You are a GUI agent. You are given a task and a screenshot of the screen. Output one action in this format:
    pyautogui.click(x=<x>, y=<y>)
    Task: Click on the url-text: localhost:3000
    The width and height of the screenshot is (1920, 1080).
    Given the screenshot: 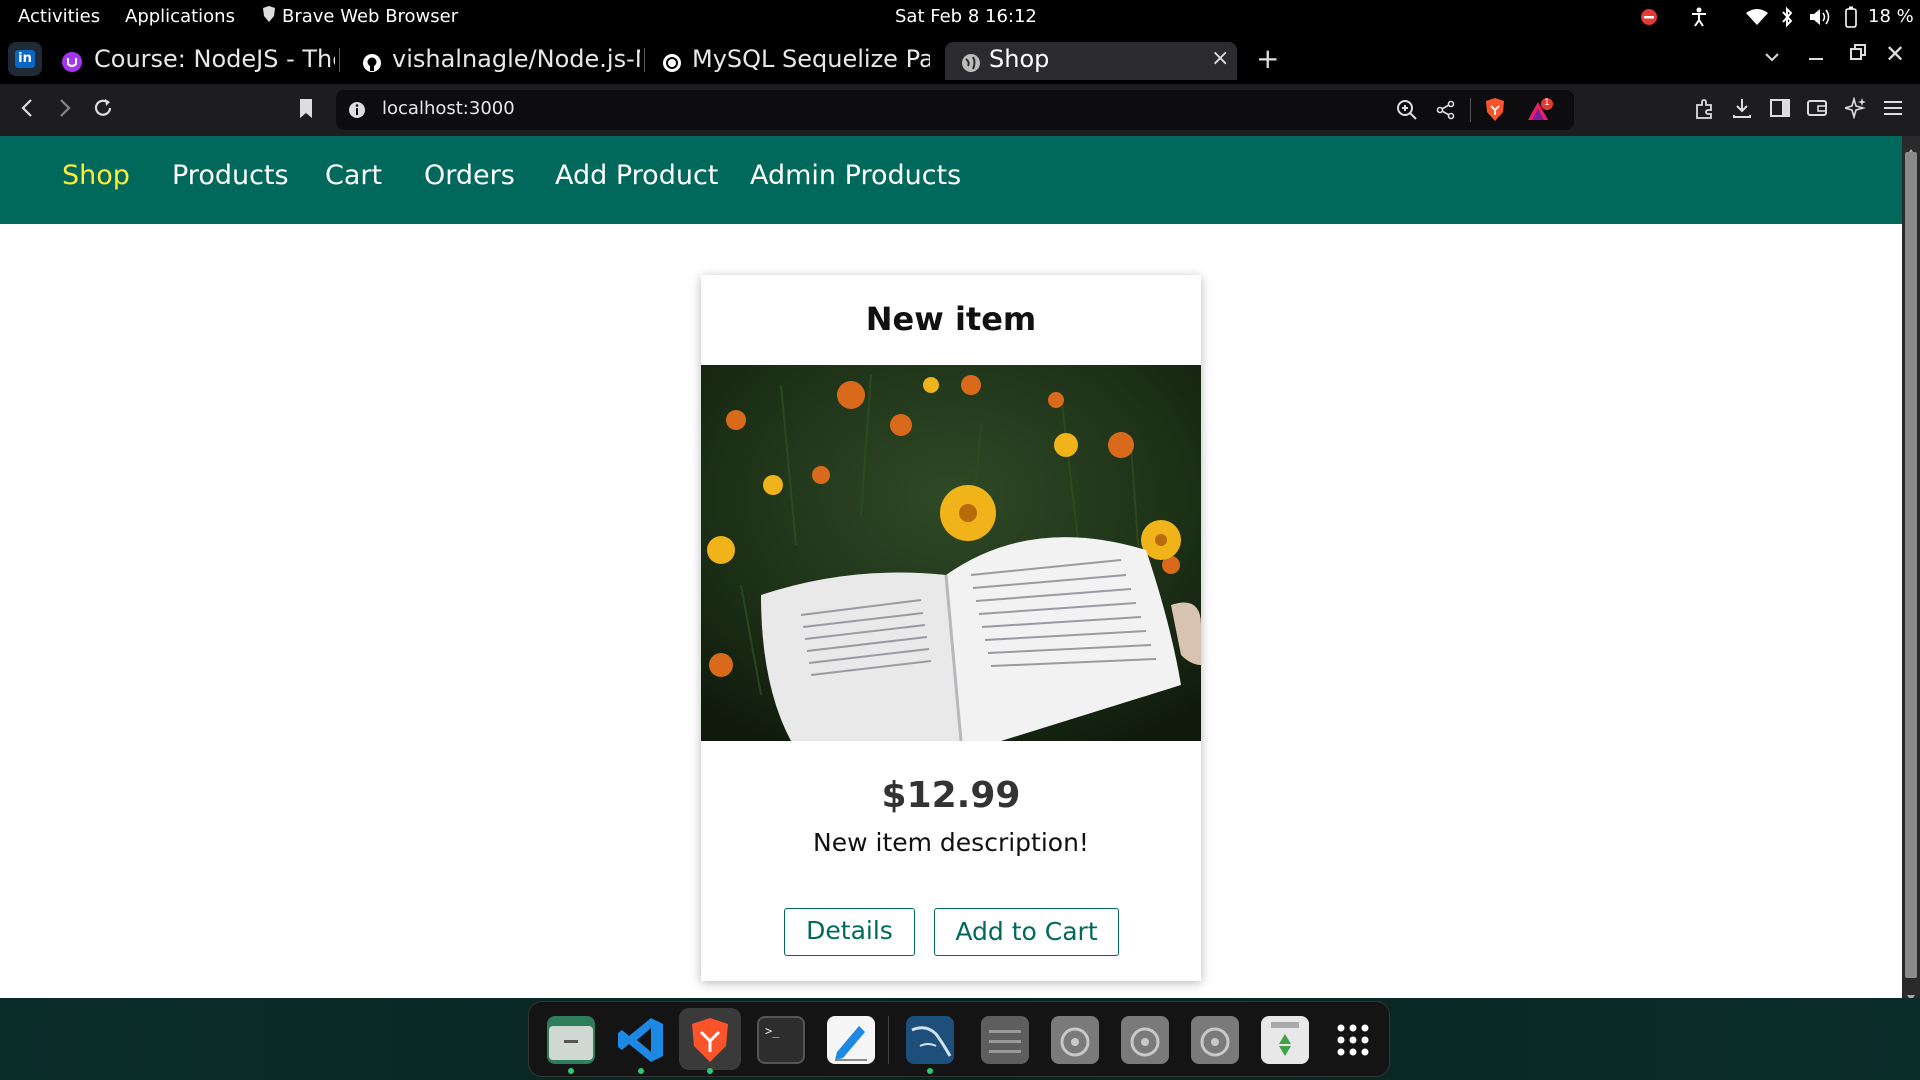 What is the action you would take?
    pyautogui.click(x=448, y=108)
    